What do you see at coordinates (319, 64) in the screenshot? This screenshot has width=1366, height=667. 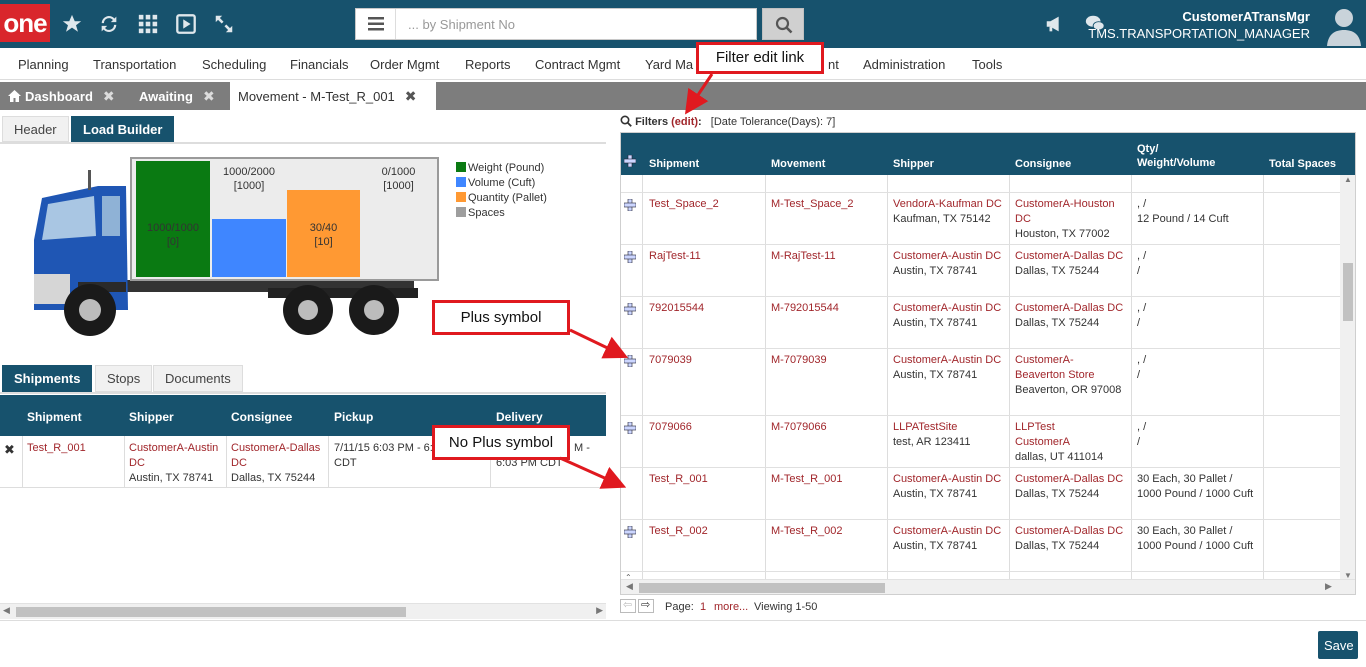 I see `menu-financials: Financials` at bounding box center [319, 64].